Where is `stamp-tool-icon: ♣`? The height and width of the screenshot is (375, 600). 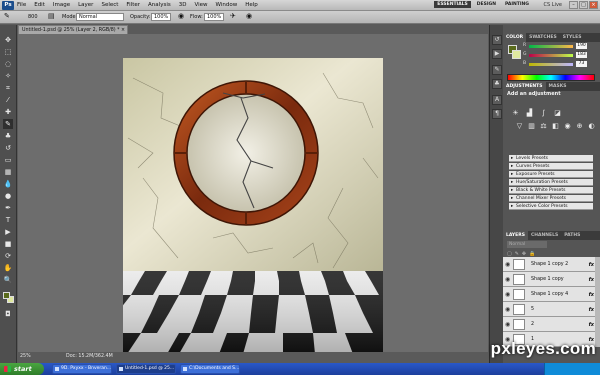
stamp-tool-icon: ♣ is located at coordinates (8, 136).